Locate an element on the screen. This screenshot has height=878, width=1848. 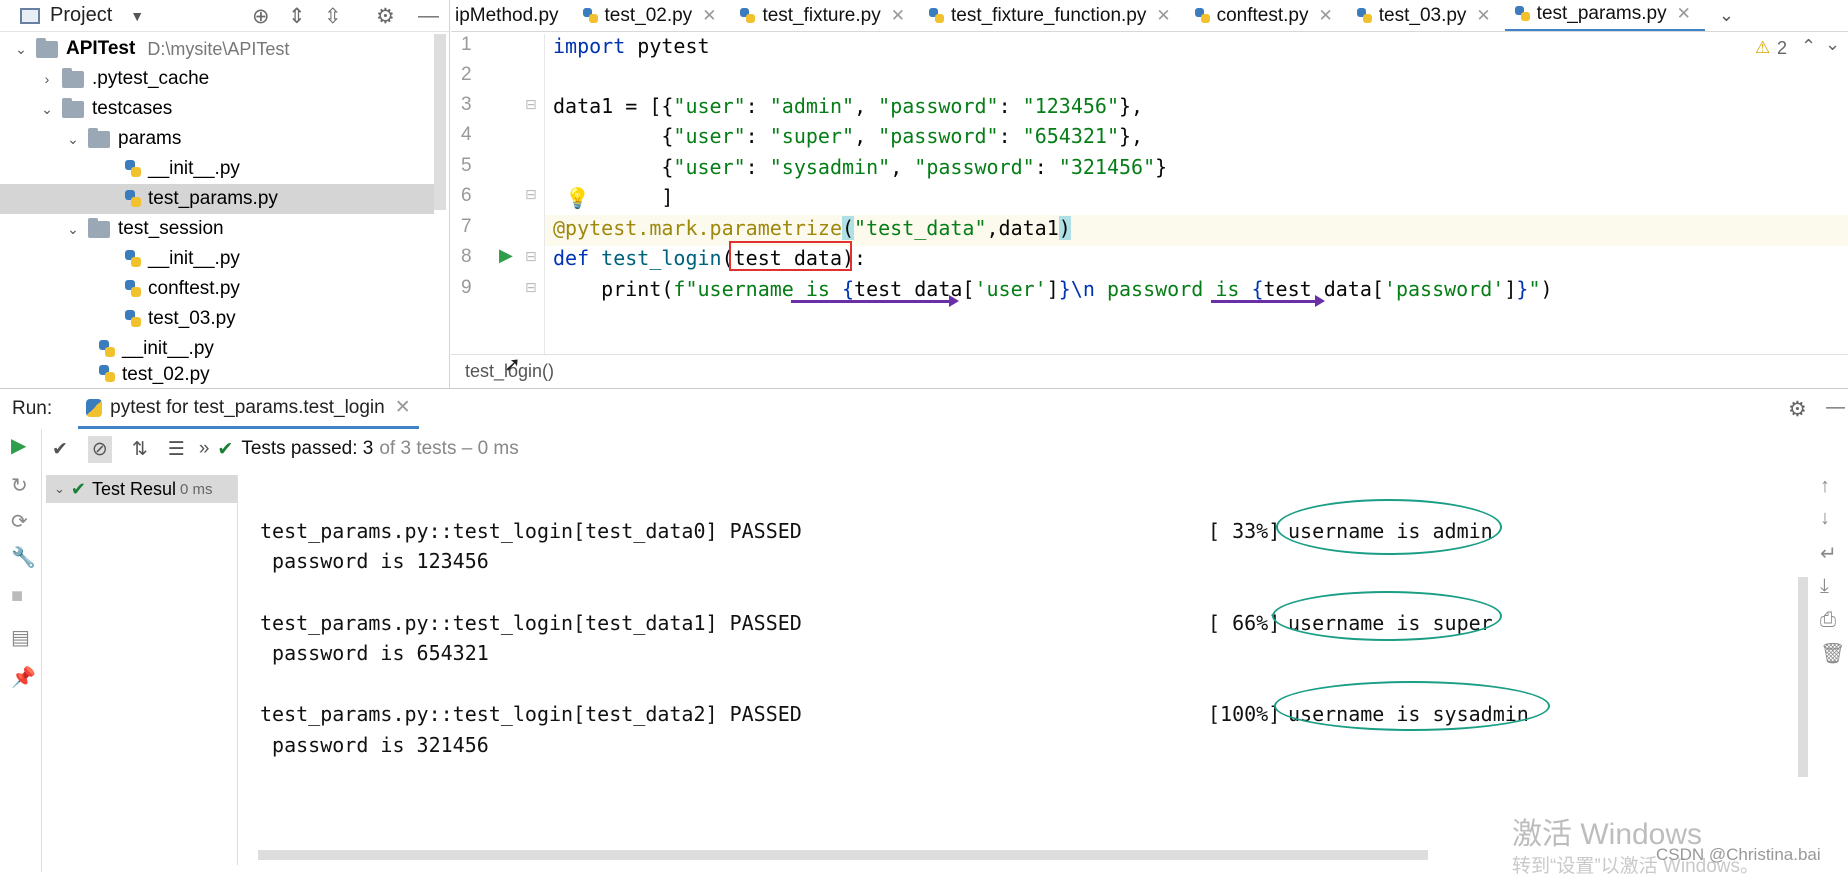
tree-item-test-params: test_params.py is located at coordinates (217, 199).